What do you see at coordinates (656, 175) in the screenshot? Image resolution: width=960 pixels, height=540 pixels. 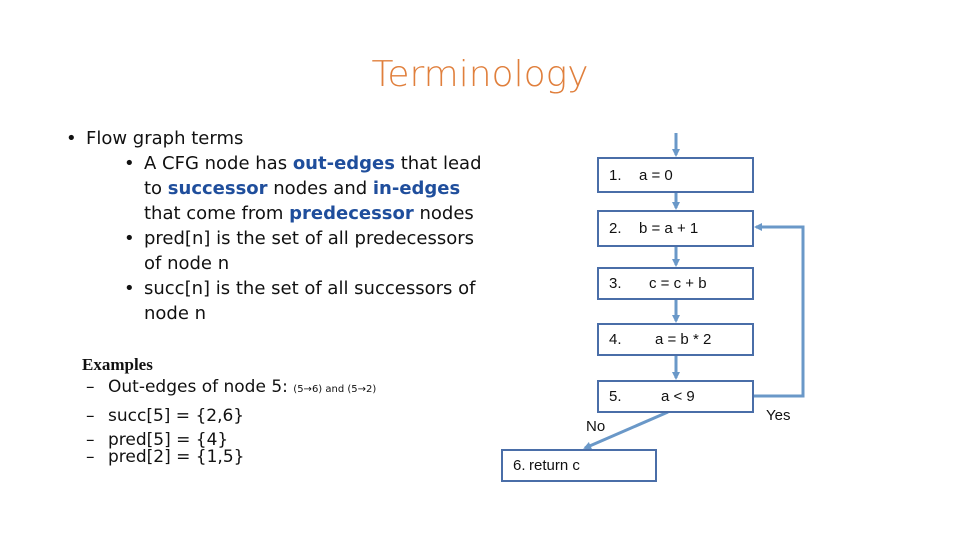 I see `node-statement: a = 0` at bounding box center [656, 175].